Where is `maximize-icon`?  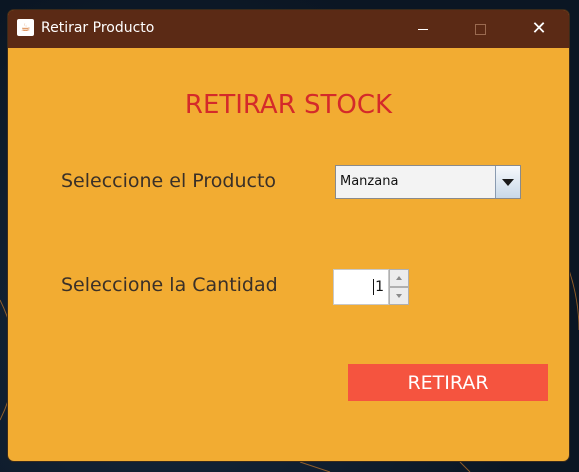
maximize-icon is located at coordinates (480, 29).